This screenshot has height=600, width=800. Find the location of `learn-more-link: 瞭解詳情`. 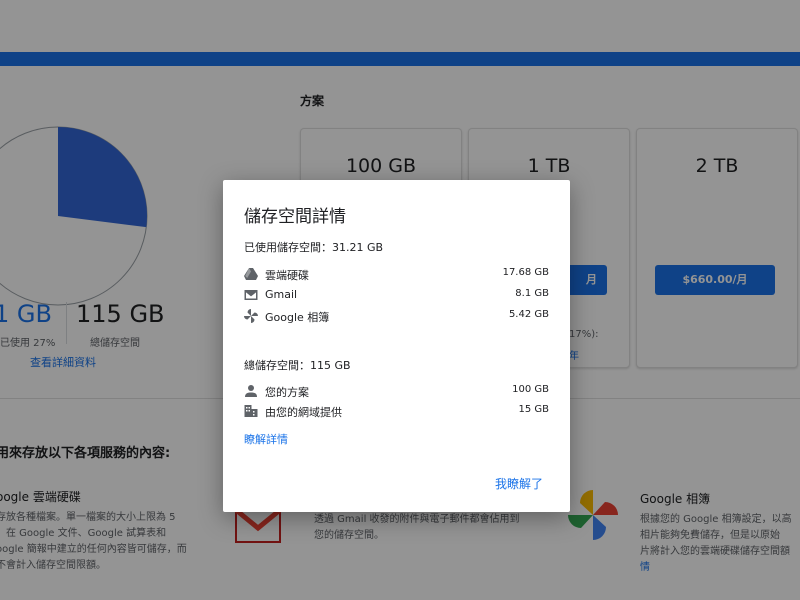

learn-more-link: 瞭解詳情 is located at coordinates (266, 439).